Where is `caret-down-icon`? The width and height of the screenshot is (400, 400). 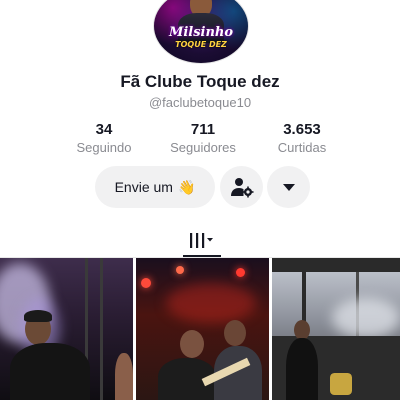 caret-down-icon is located at coordinates (288, 187).